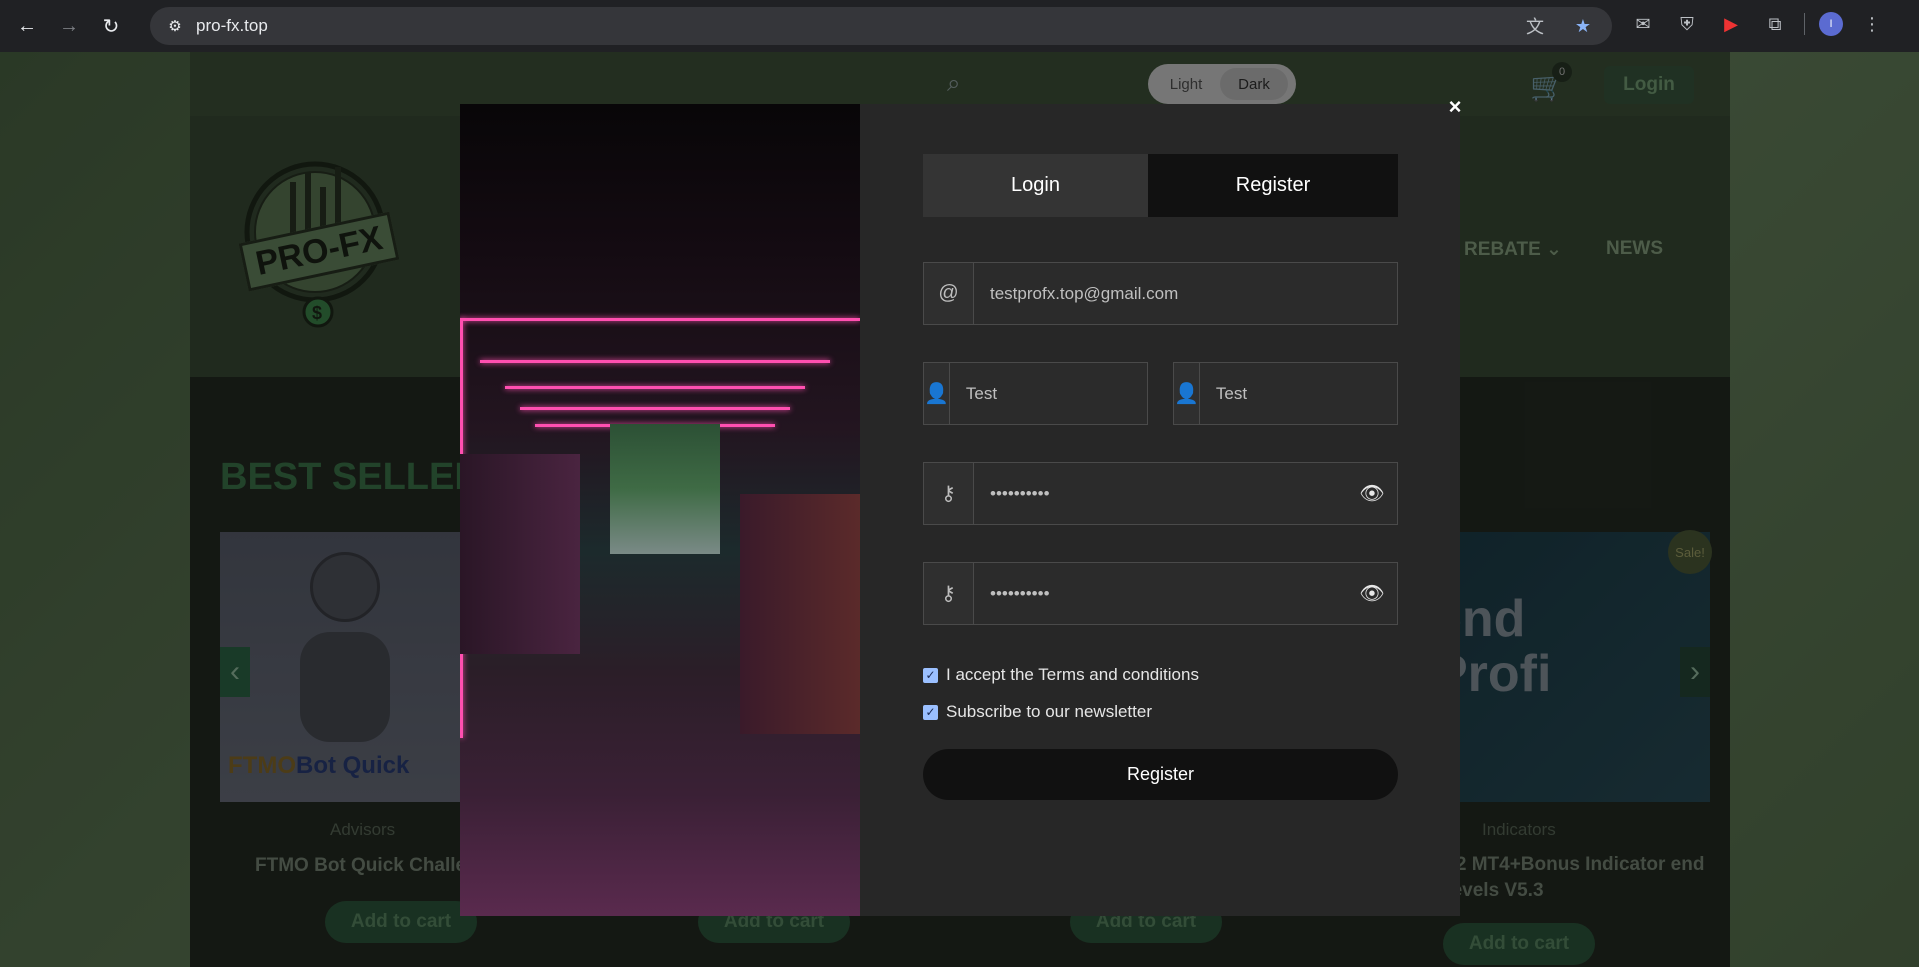 The height and width of the screenshot is (967, 1919). What do you see at coordinates (930, 712) in the screenshot?
I see `newsletter-checkbox: ✓` at bounding box center [930, 712].